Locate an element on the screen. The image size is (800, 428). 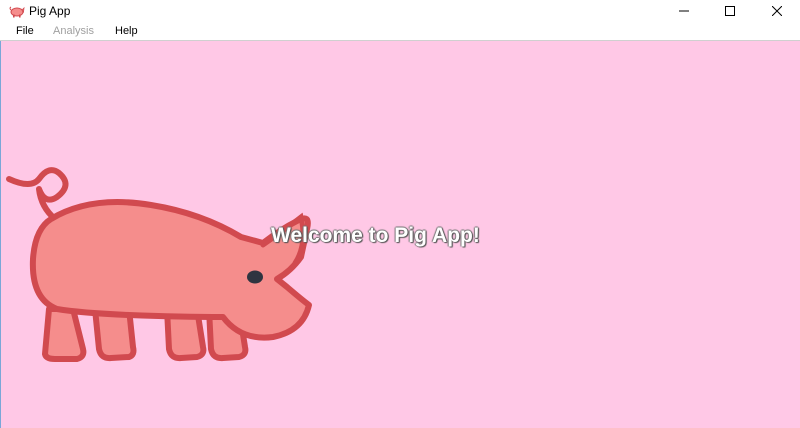
menu-file: File is located at coordinates (25, 31).